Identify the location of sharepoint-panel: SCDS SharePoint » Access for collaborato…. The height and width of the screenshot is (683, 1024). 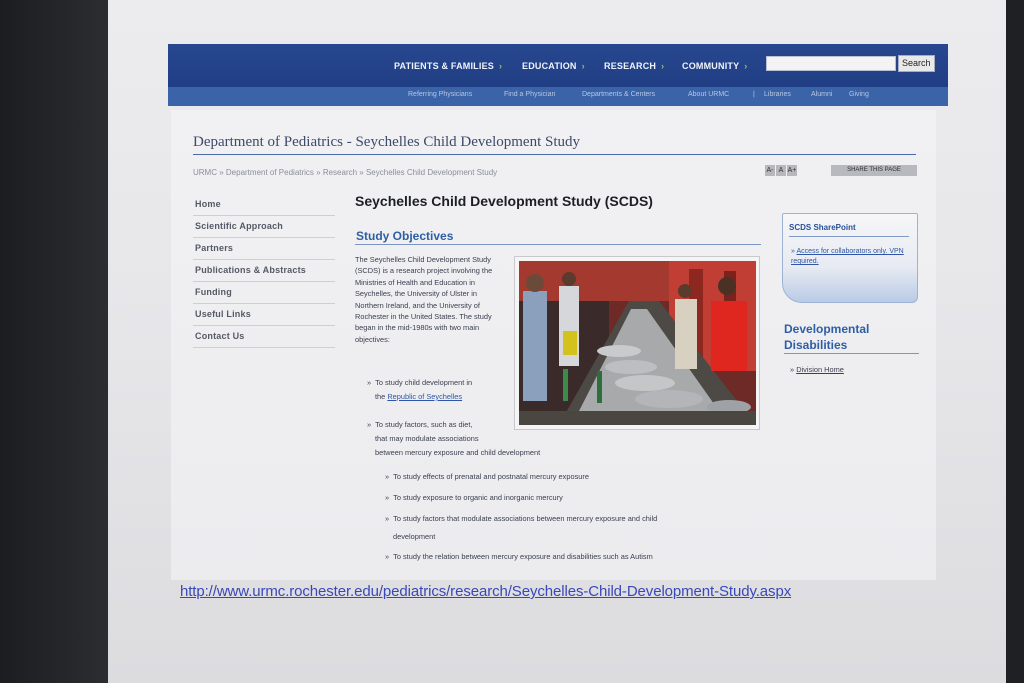
(850, 258).